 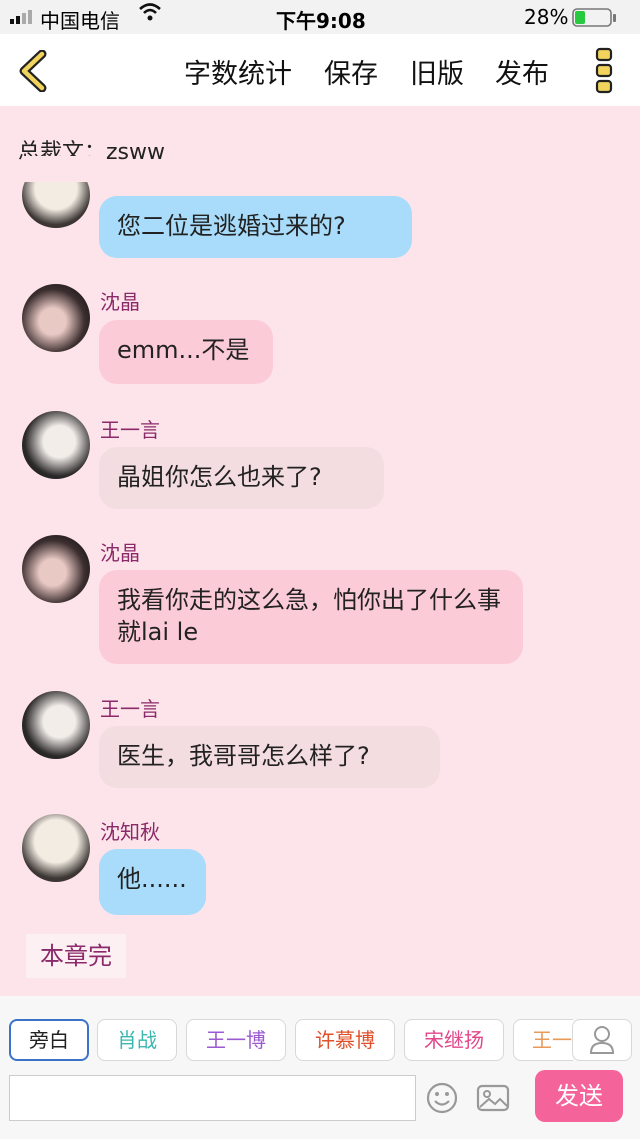 I want to click on character-chip: 宋继扬, so click(x=454, y=1040).